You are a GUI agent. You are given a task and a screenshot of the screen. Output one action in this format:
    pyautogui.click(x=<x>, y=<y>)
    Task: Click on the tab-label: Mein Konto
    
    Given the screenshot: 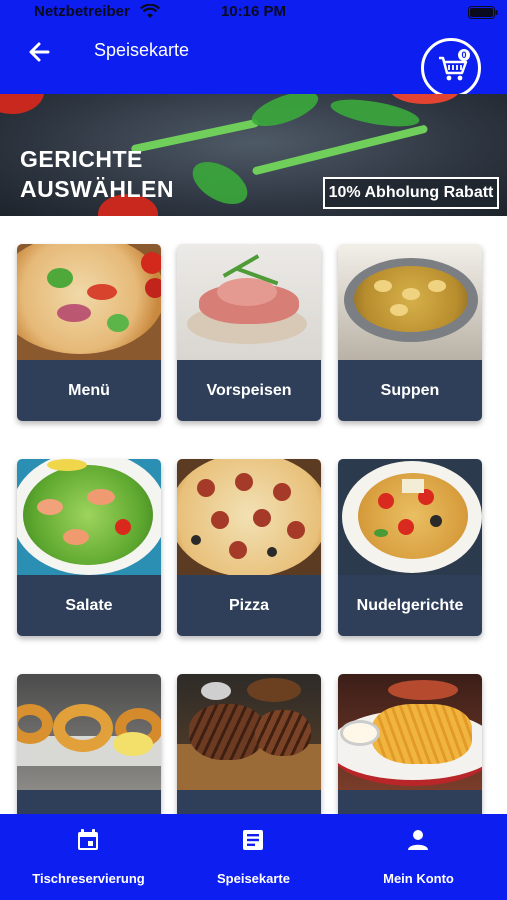 What is the action you would take?
    pyautogui.click(x=418, y=878)
    